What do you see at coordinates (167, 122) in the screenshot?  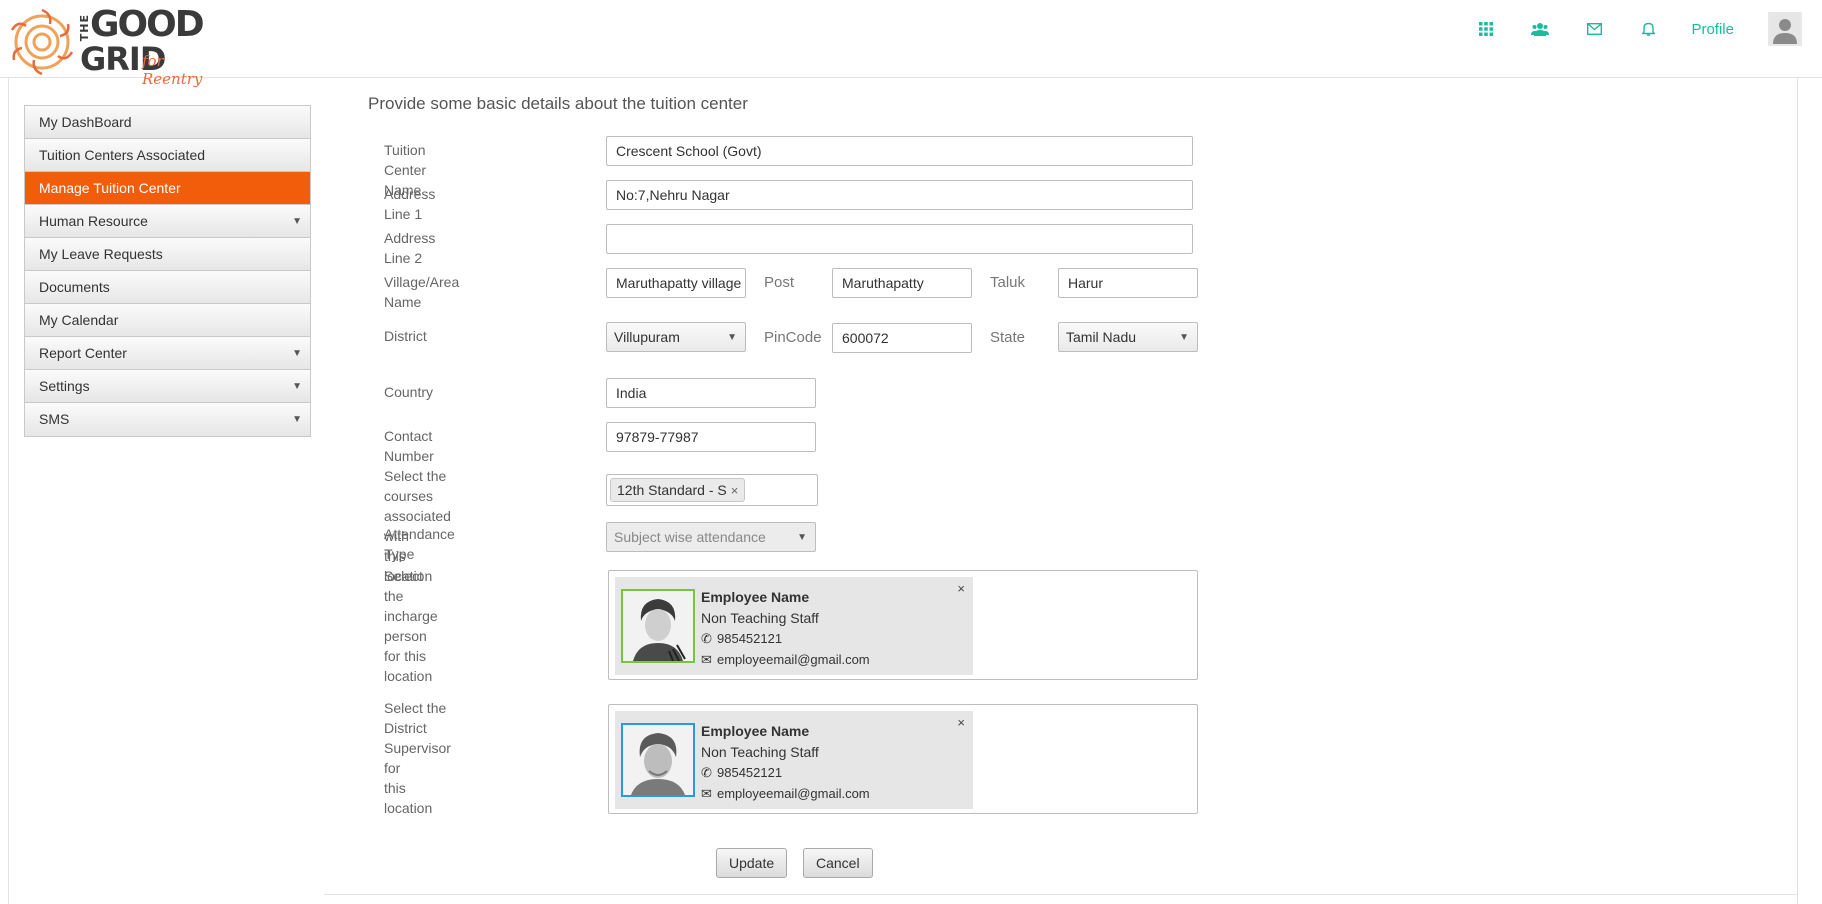 I see `sidebar-item-my-dashboard: My DashBoard` at bounding box center [167, 122].